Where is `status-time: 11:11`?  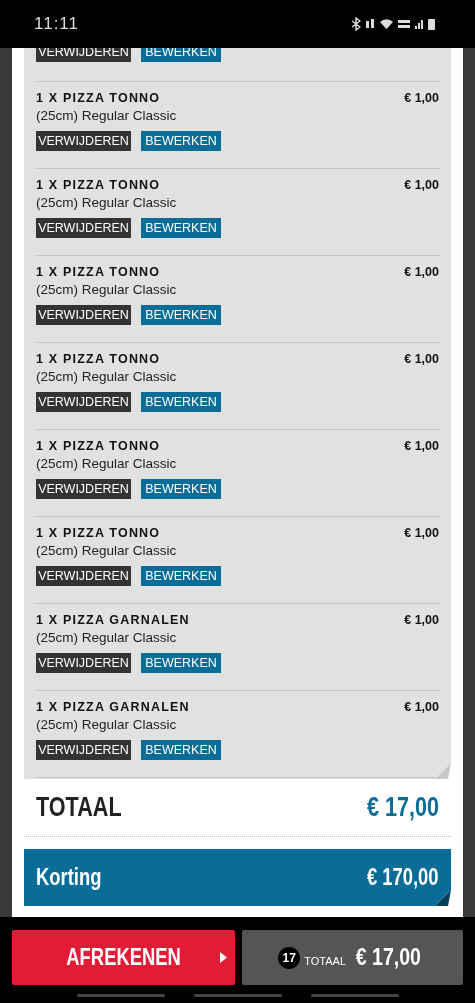
status-time: 11:11 is located at coordinates (57, 24).